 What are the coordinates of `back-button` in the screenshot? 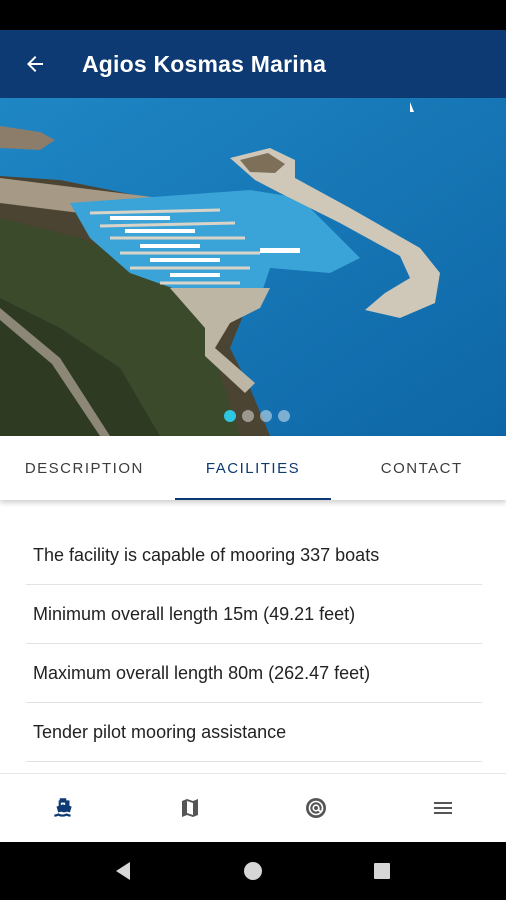 It's located at (35, 64).